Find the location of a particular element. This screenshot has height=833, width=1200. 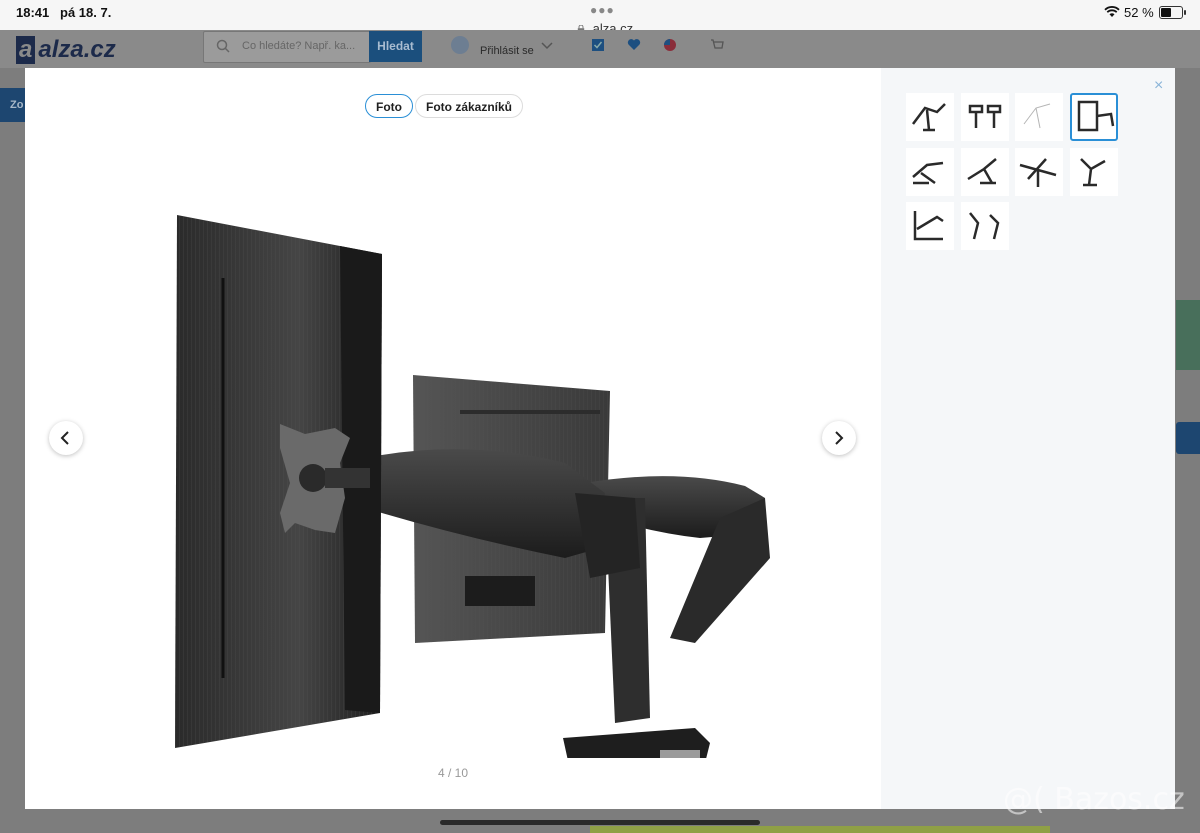

chevron-left-icon is located at coordinates (64, 438).